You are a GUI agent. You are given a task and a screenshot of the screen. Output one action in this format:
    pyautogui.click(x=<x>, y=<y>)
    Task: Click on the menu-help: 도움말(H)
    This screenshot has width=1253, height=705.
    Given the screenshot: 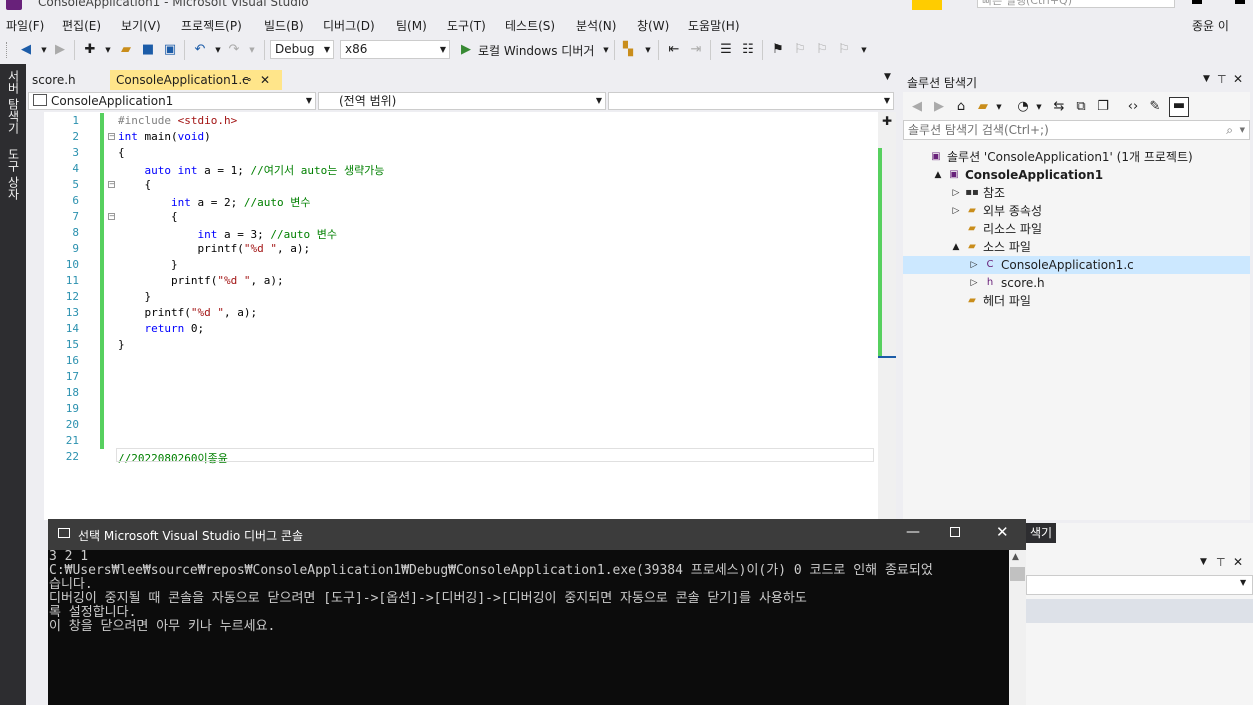 What is the action you would take?
    pyautogui.click(x=714, y=25)
    